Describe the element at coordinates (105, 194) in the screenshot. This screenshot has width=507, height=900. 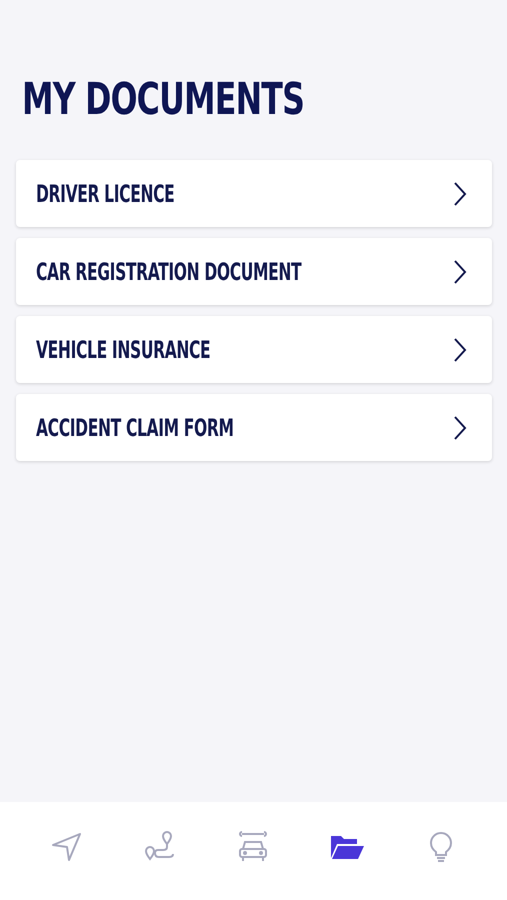
I see `document-label: DRIVER LICENCE` at that location.